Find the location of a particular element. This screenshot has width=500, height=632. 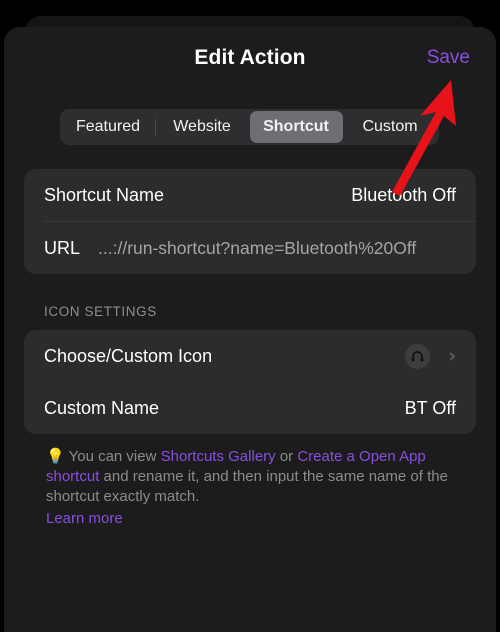

shortcut-url-label: URL is located at coordinates (62, 247).